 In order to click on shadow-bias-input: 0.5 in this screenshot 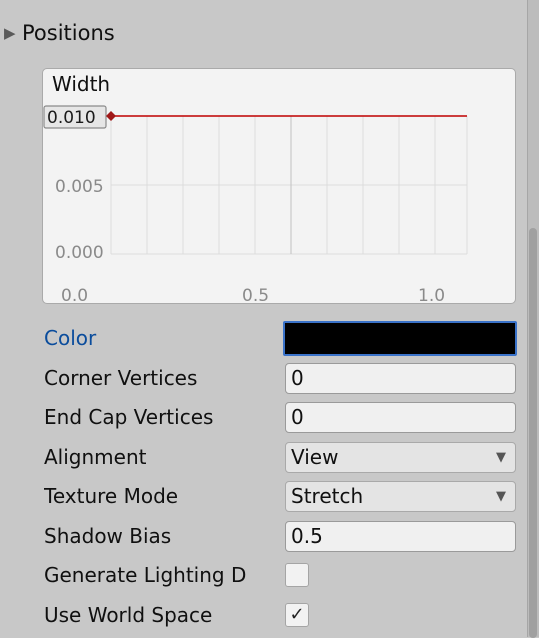, I will do `click(400, 536)`.